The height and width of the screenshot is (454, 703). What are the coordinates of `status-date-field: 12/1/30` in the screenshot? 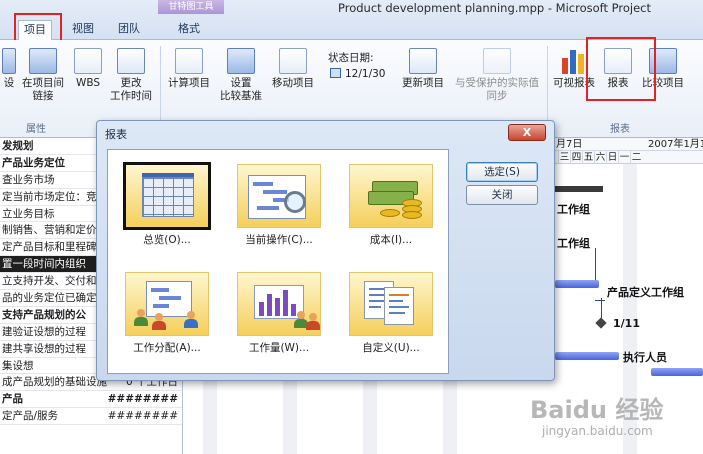 It's located at (357, 74).